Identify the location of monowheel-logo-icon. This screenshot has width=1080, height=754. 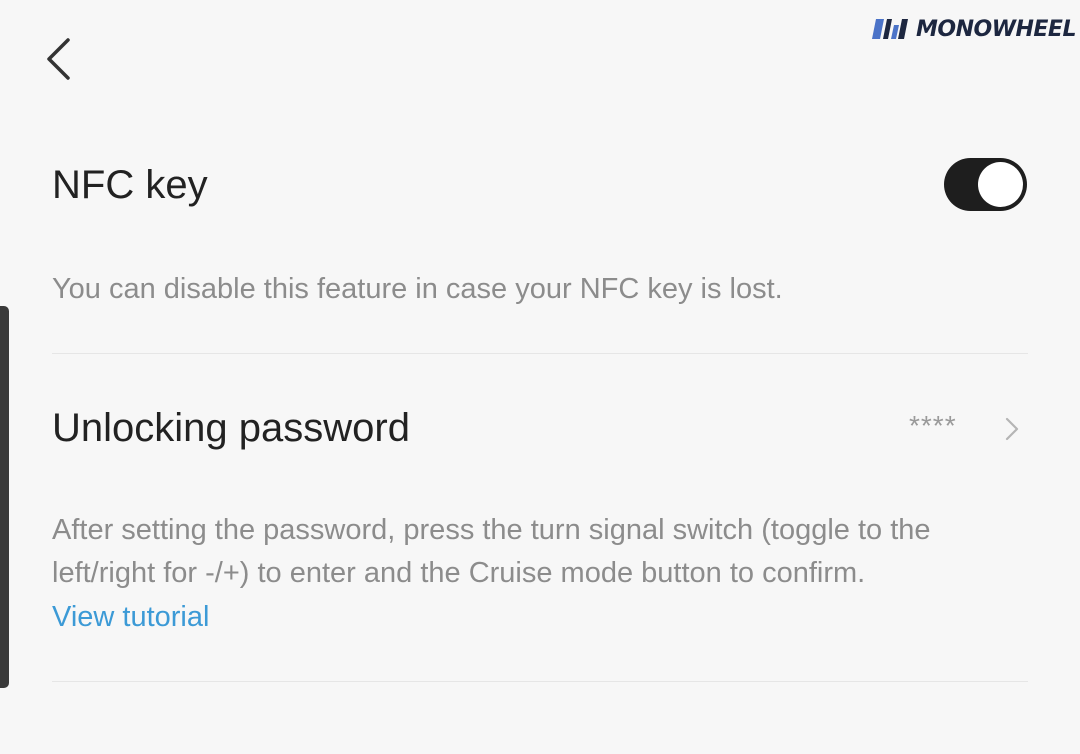
(890, 29).